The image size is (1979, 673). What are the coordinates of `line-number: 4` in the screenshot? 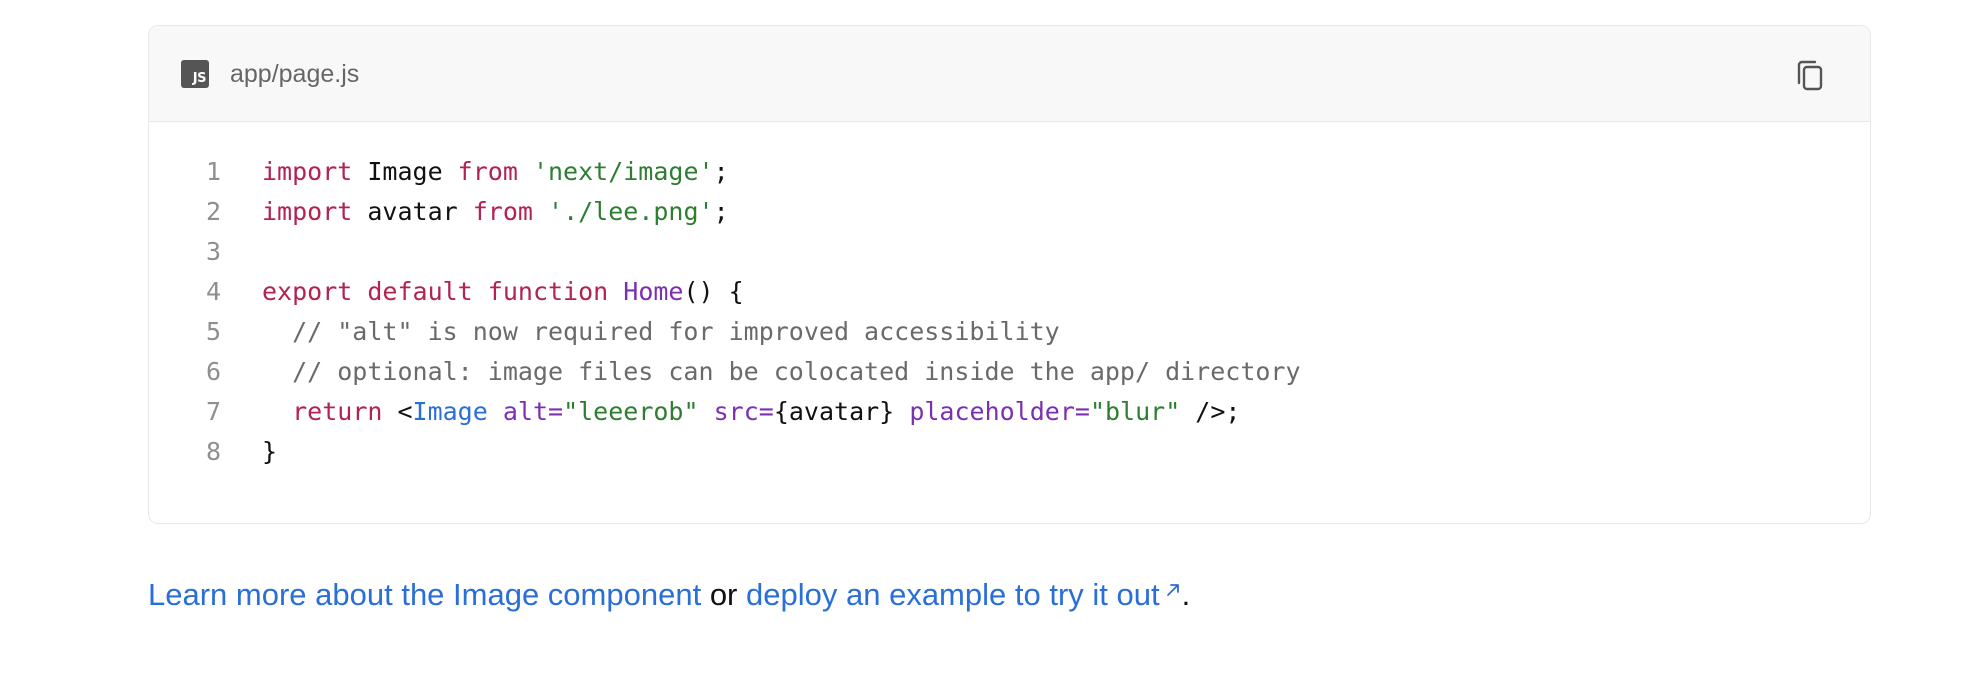 It's located at (213, 291).